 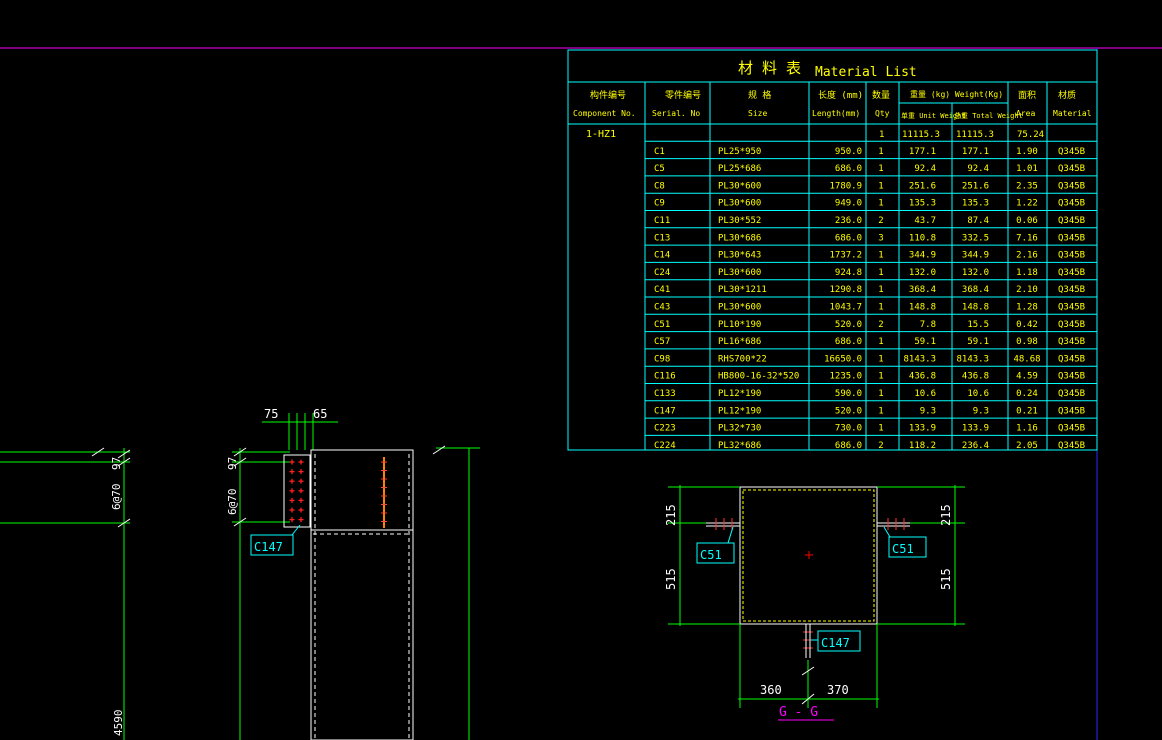 What do you see at coordinates (988, 115) in the screenshot?
I see `header-label-total-weight: 总重 Total Weight` at bounding box center [988, 115].